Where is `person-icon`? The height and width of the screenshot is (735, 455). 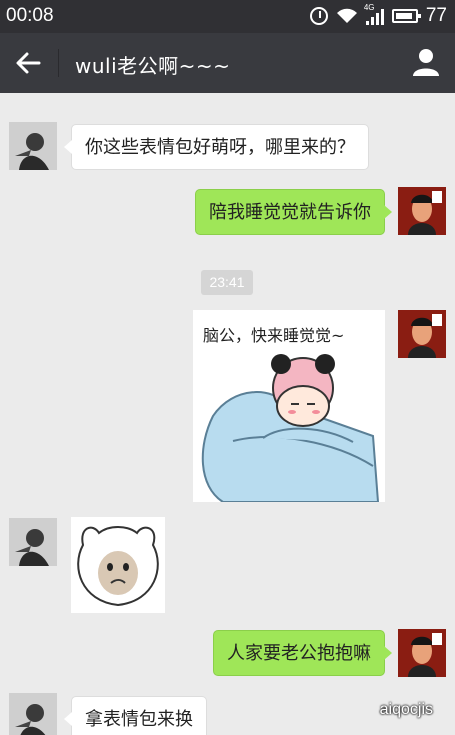
person-icon is located at coordinates (426, 62).